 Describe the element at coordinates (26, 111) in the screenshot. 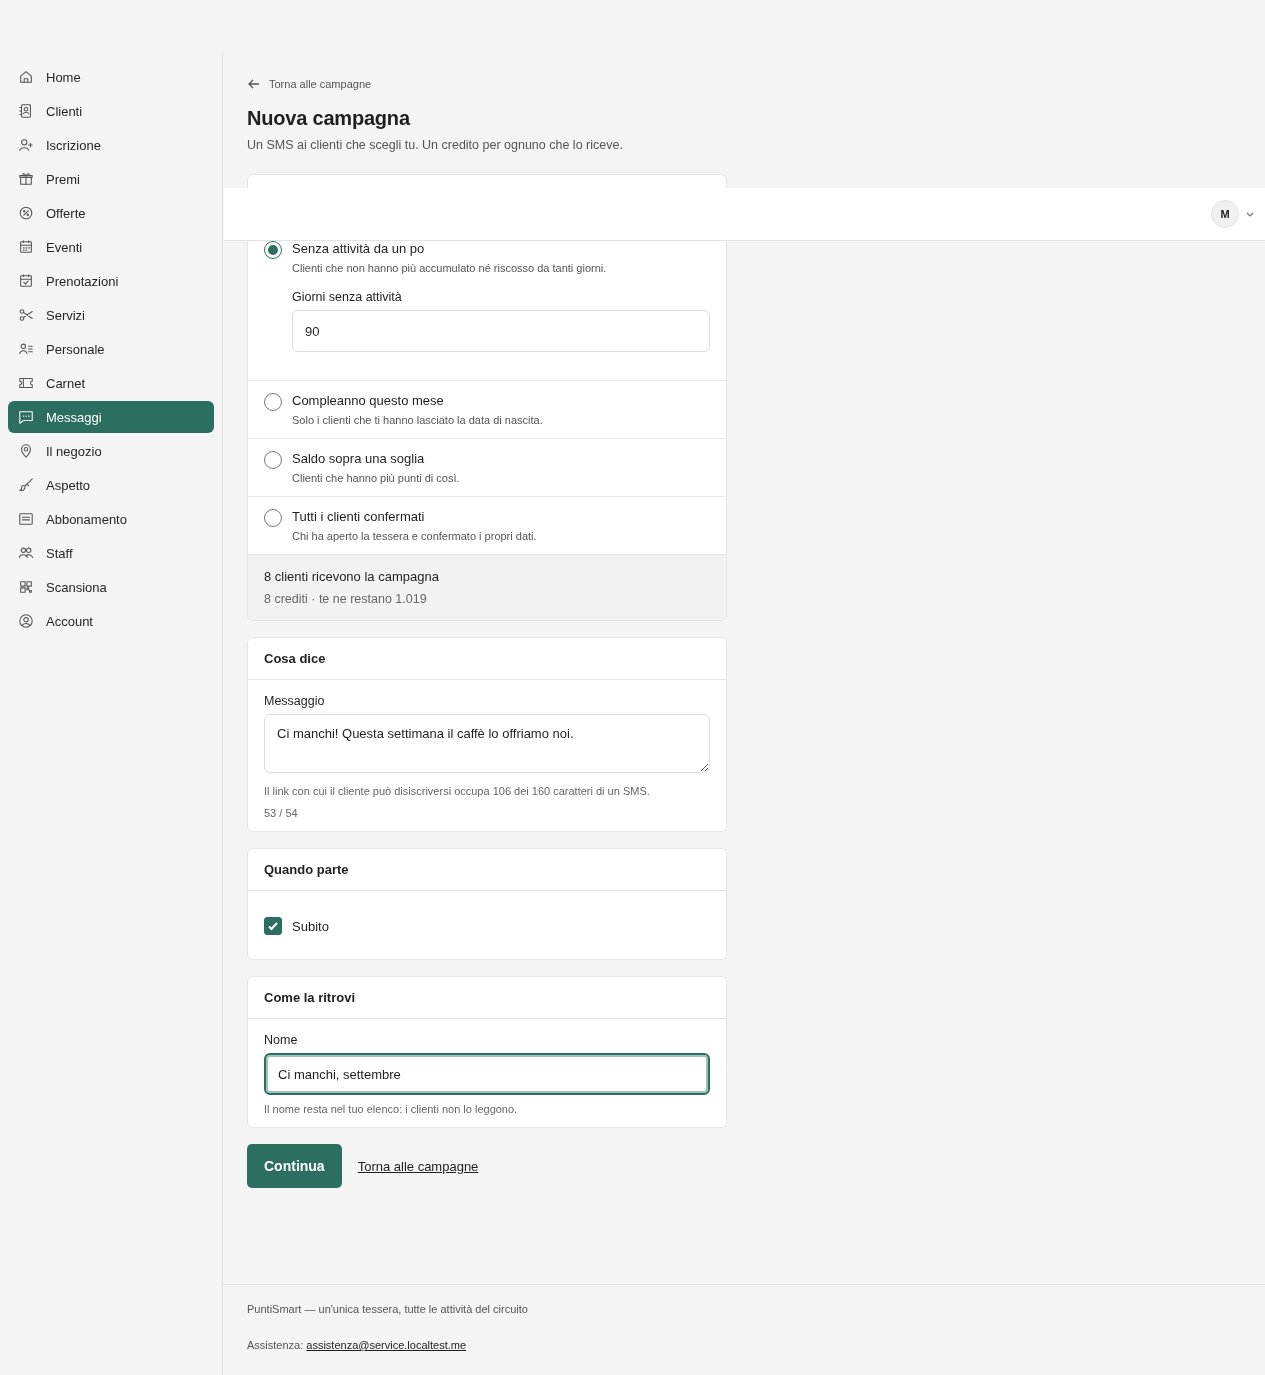

I see `contact-book-icon` at that location.